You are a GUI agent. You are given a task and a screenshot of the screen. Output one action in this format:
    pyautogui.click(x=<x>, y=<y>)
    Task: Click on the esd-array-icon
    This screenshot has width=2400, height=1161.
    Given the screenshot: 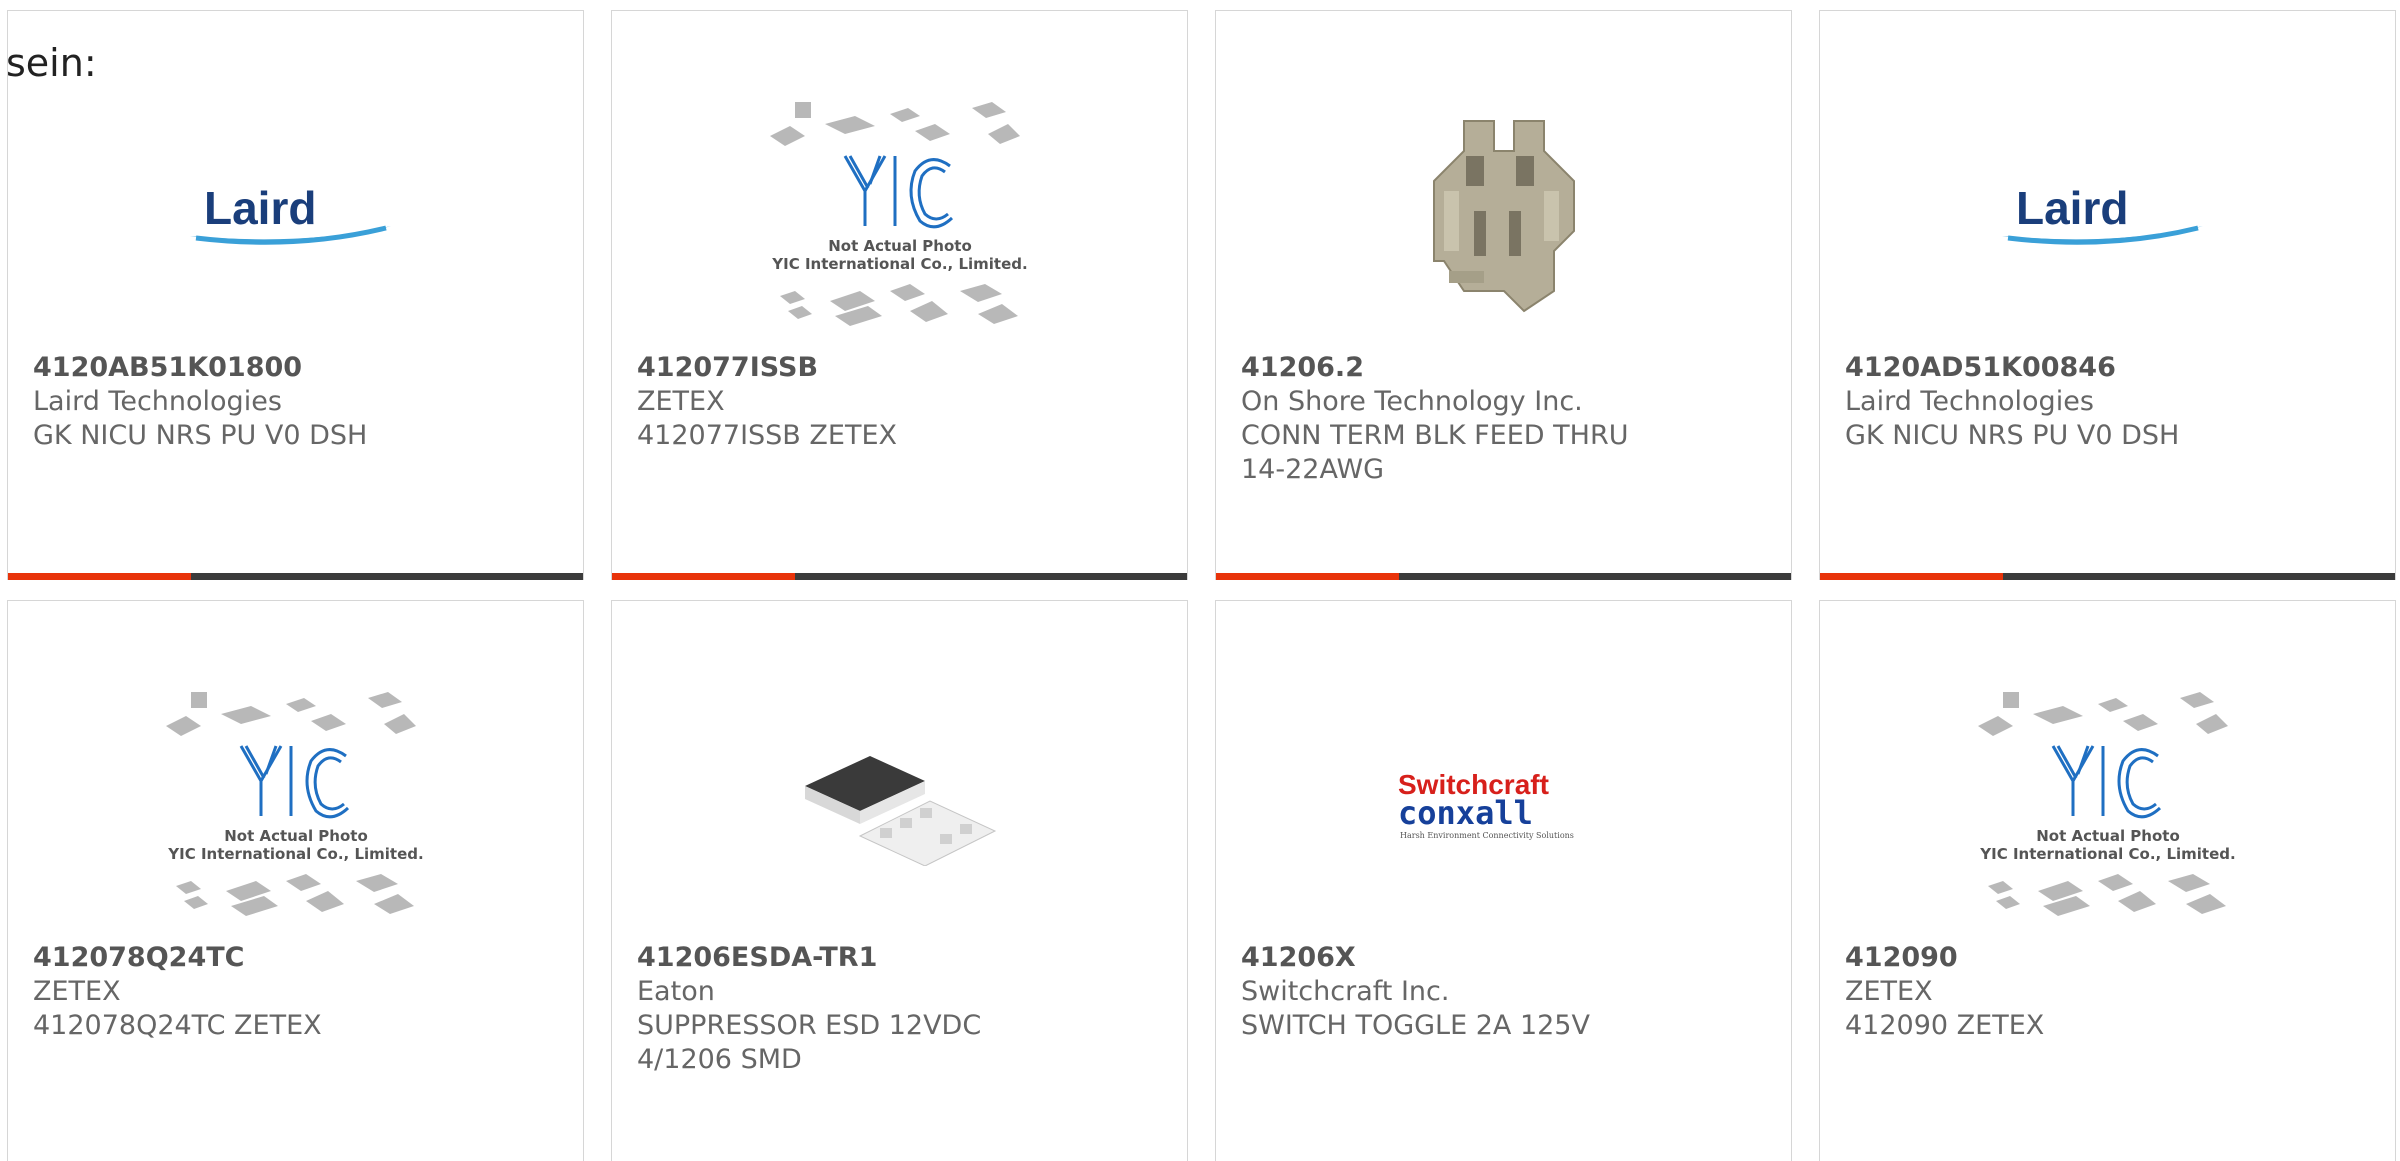 What is the action you would take?
    pyautogui.click(x=900, y=811)
    